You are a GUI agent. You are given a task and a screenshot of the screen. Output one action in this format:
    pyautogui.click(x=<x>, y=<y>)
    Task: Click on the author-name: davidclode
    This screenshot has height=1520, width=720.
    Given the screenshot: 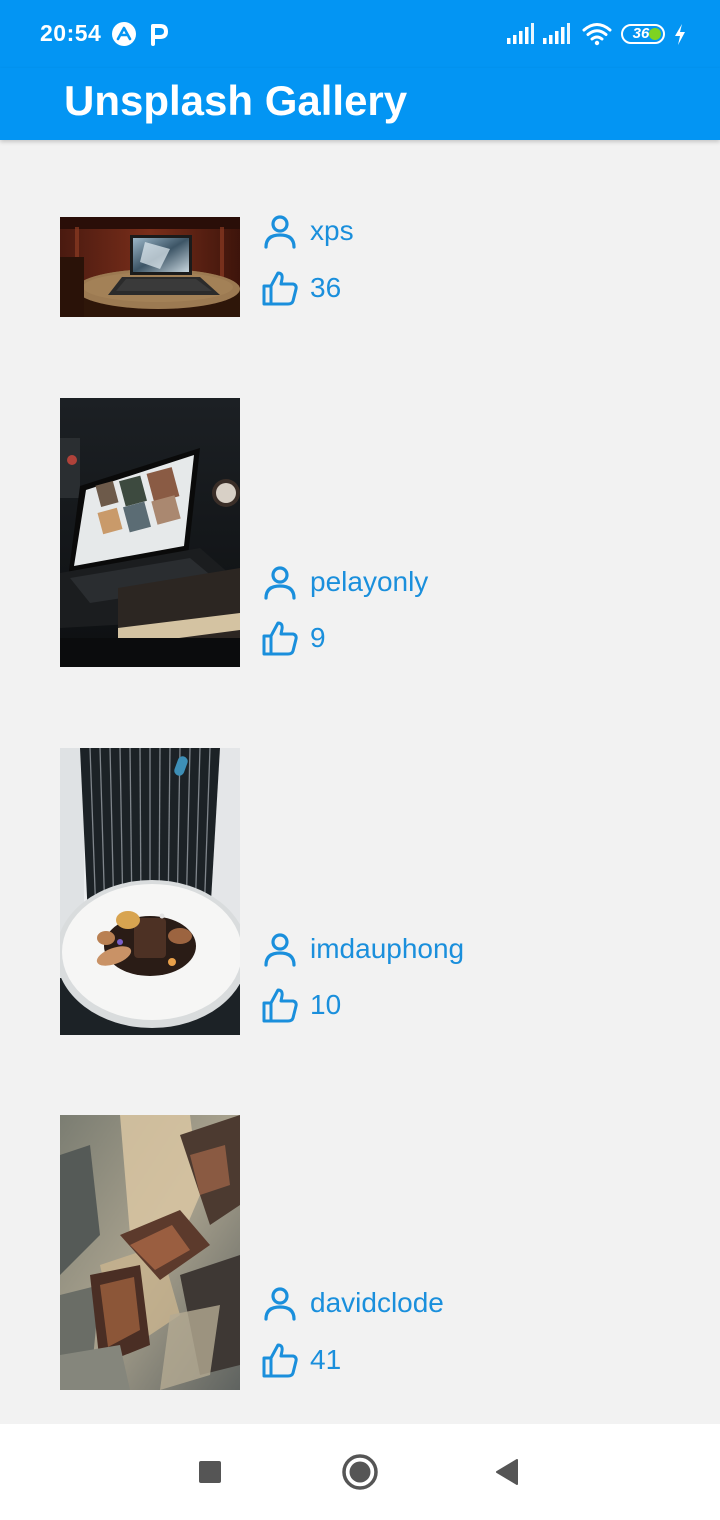 What is the action you would take?
    pyautogui.click(x=377, y=1302)
    